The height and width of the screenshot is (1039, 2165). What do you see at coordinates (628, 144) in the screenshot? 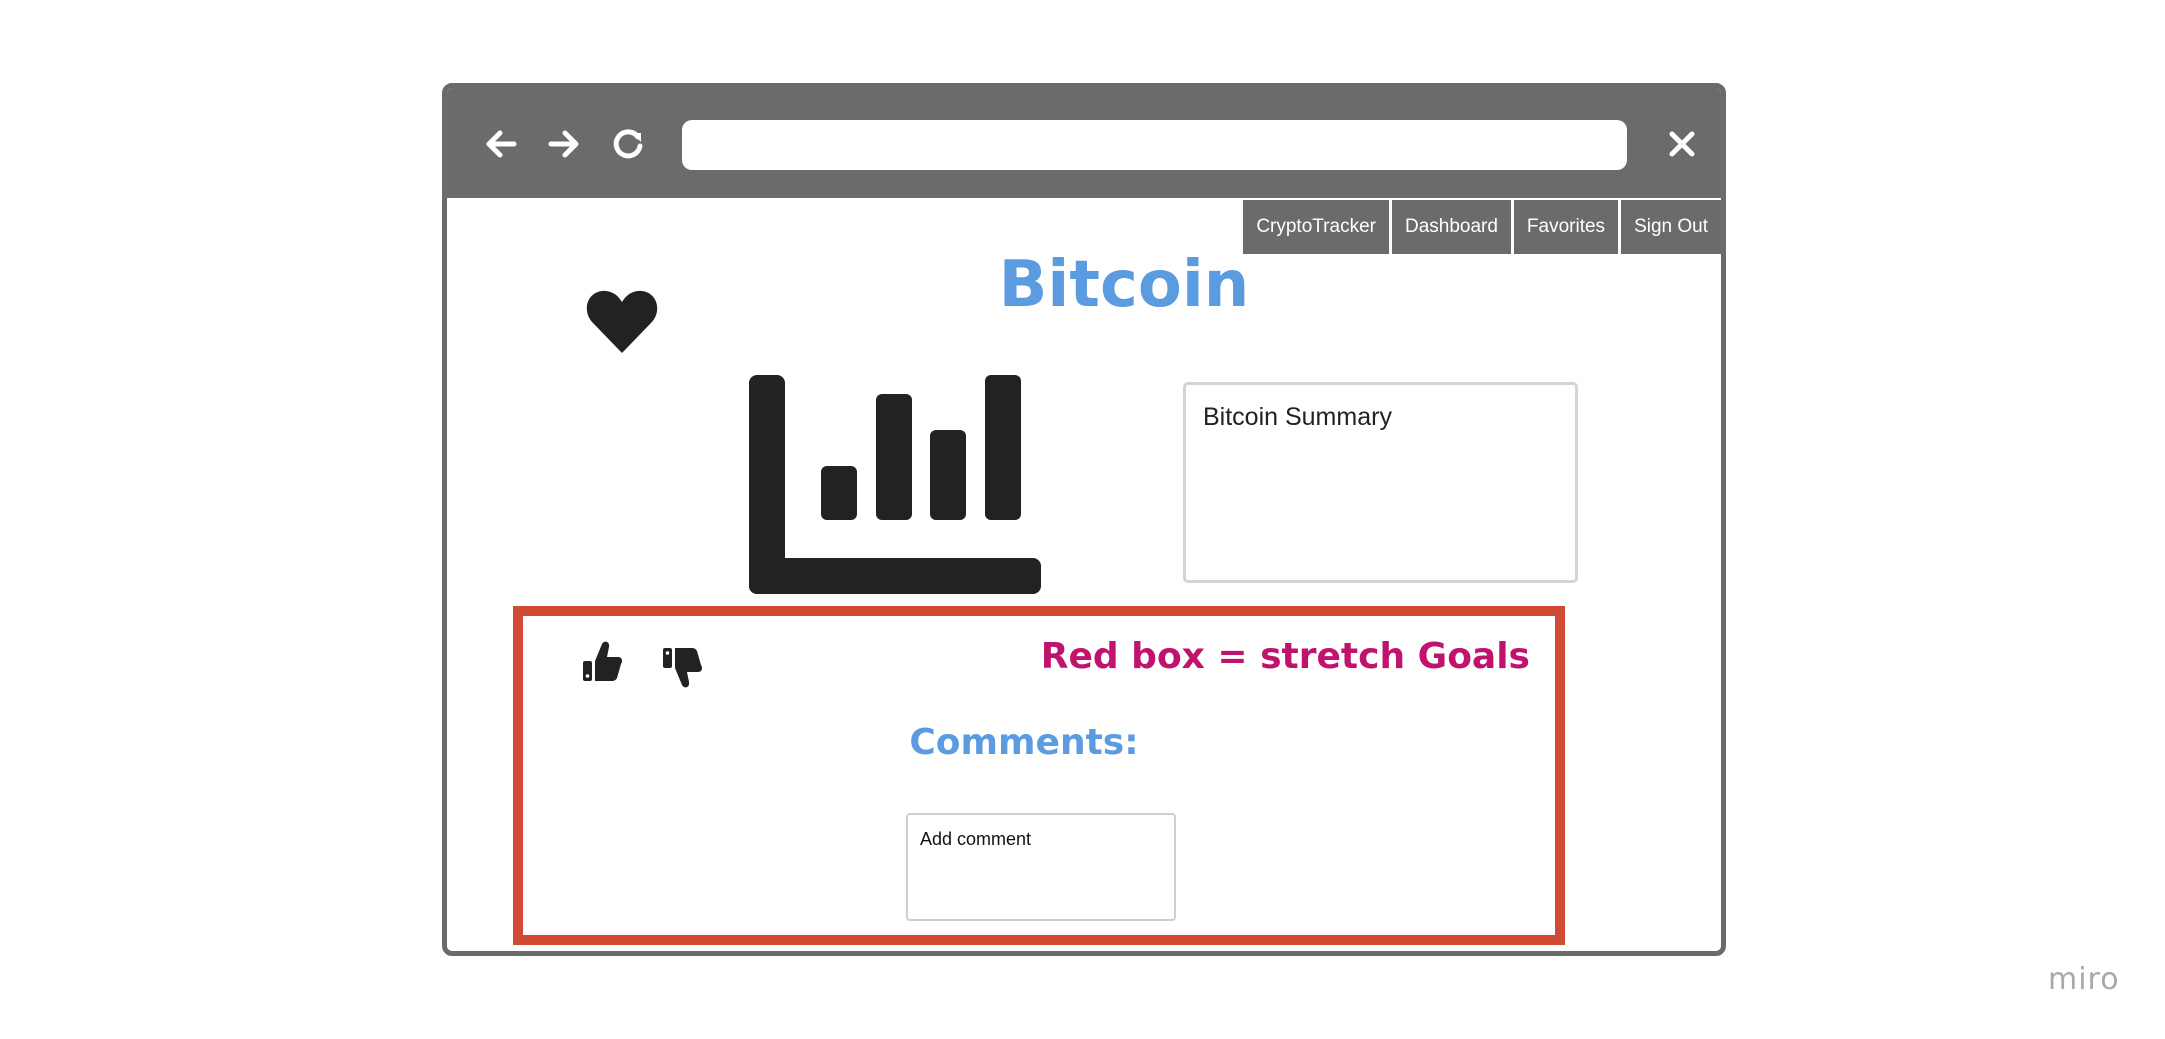
I see `reload-icon` at bounding box center [628, 144].